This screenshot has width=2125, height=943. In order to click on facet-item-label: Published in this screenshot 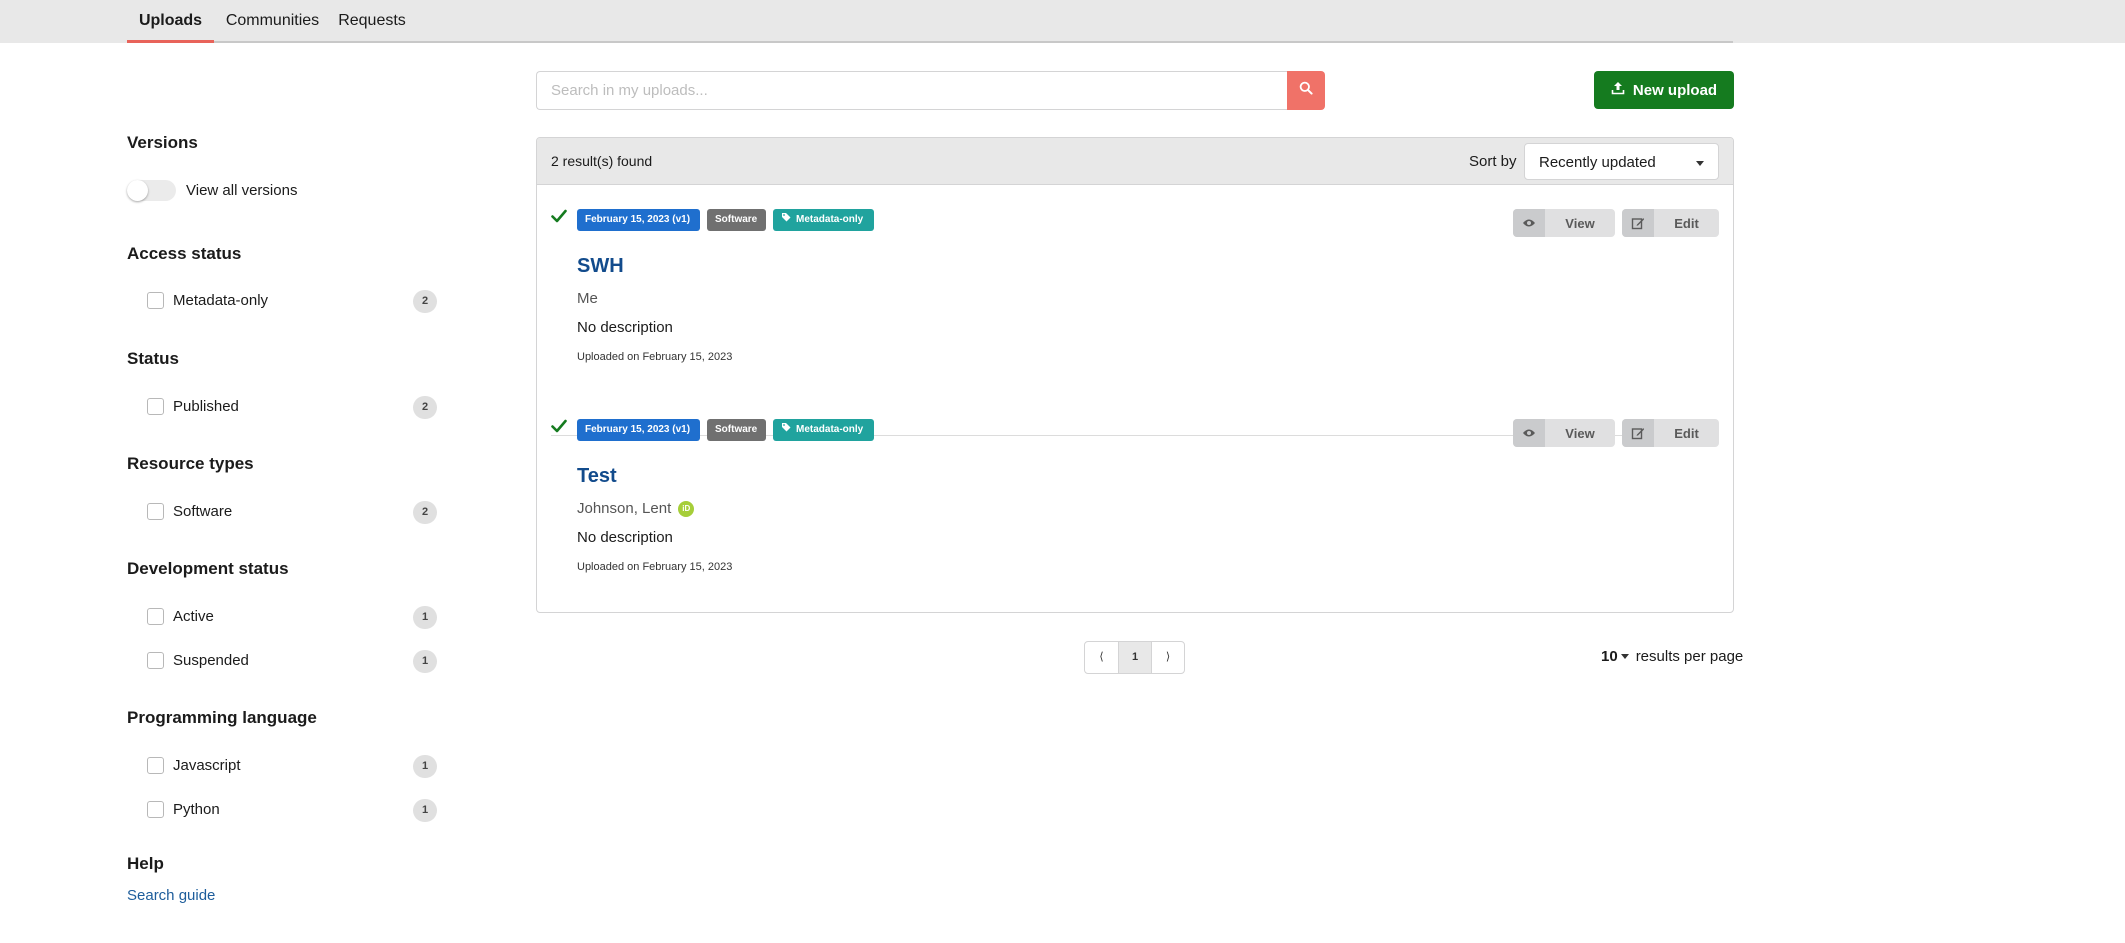, I will do `click(206, 406)`.